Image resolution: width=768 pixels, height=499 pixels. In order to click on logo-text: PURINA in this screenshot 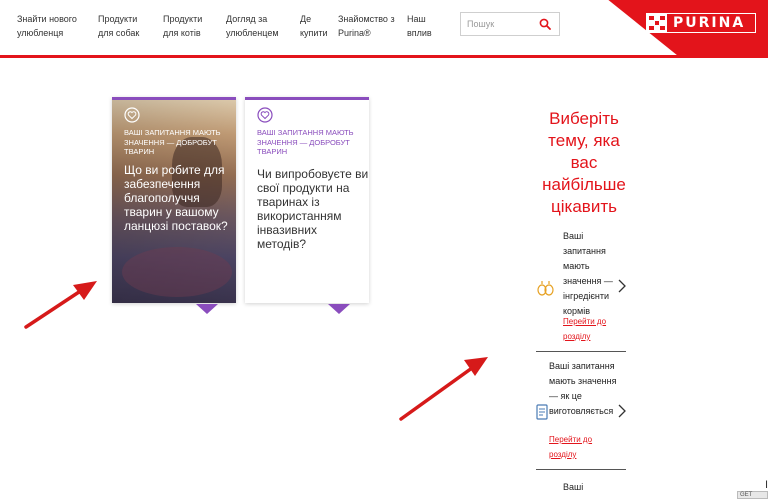, I will do `click(709, 23)`.